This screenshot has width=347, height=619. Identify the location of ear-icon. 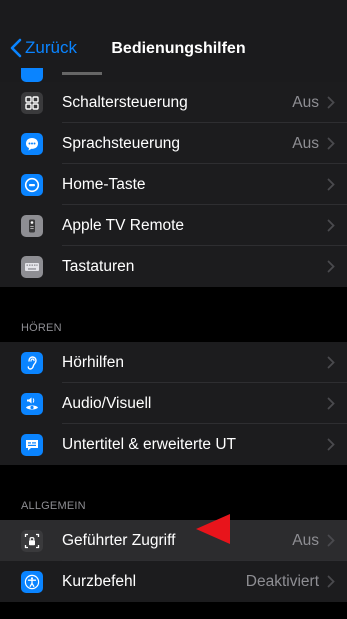
(32, 363).